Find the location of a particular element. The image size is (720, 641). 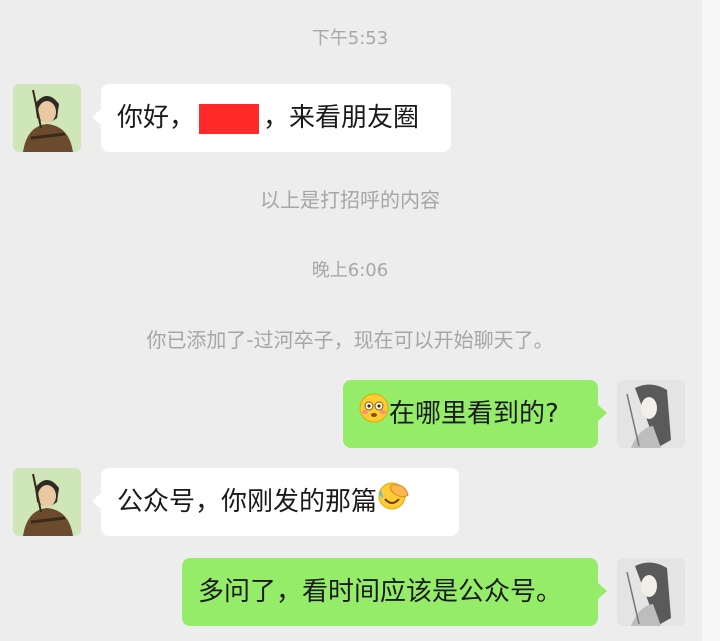

message-bubble-outgoing: 在哪里看到的? is located at coordinates (475, 414).